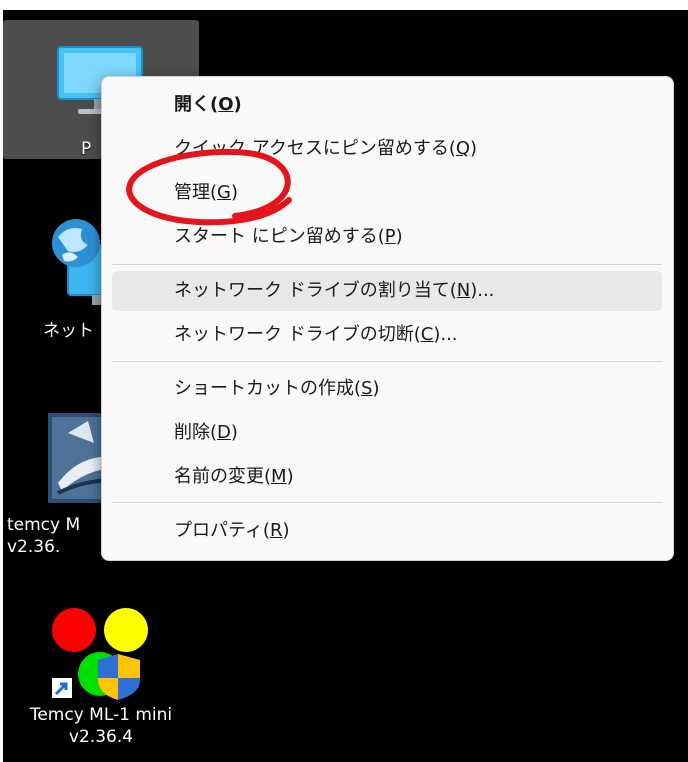  I want to click on menu-item-mnemonic: C, so click(427, 334).